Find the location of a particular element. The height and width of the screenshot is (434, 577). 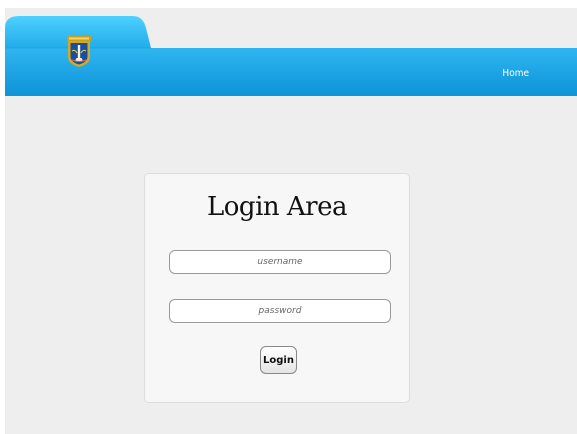

login-title: Login Area is located at coordinates (277, 207).